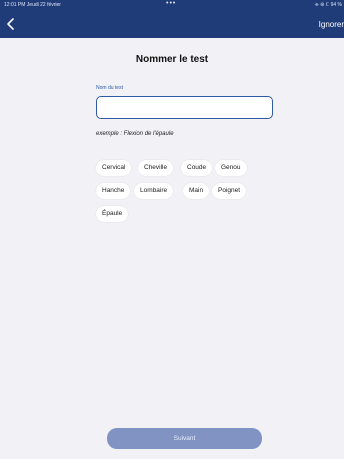 Image resolution: width=344 pixels, height=459 pixels. I want to click on chip-genou: Genou, so click(231, 168).